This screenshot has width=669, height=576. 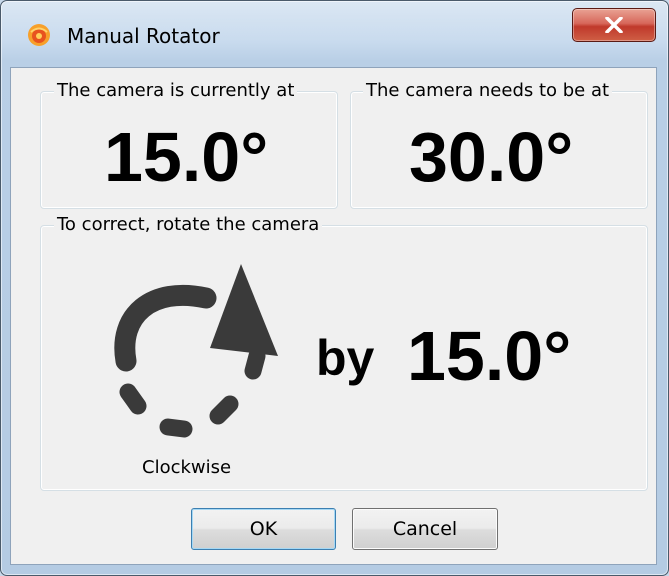 What do you see at coordinates (489, 356) in the screenshot?
I see `correction-angle-value: 15.0°` at bounding box center [489, 356].